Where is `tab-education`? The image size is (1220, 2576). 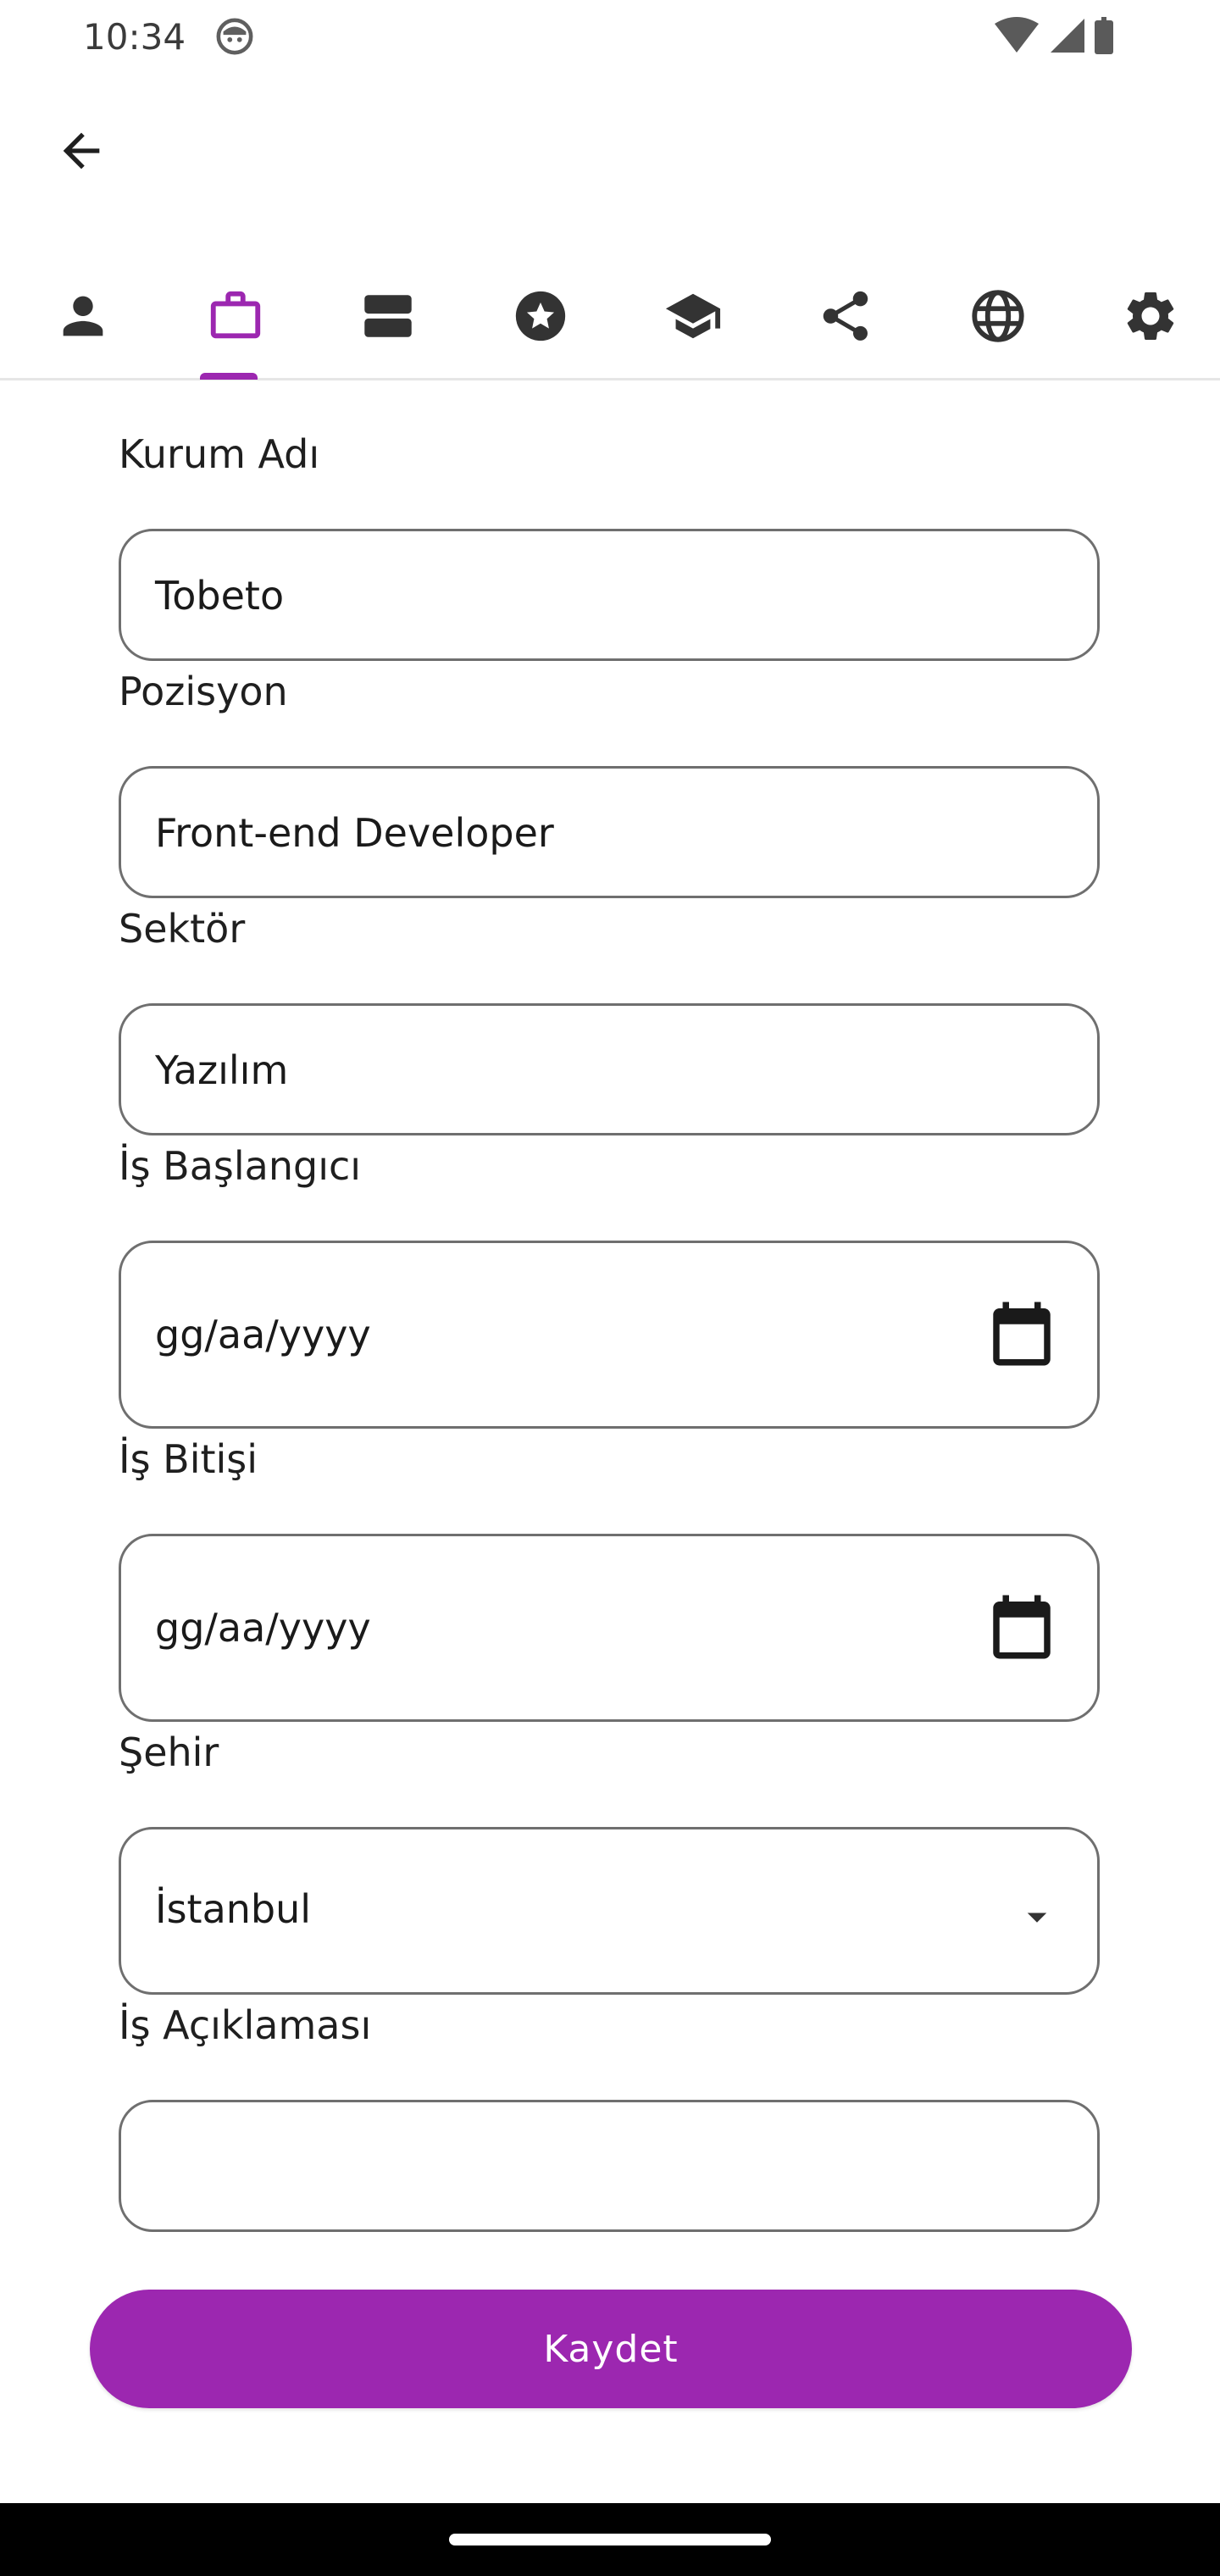
tab-education is located at coordinates (693, 316).